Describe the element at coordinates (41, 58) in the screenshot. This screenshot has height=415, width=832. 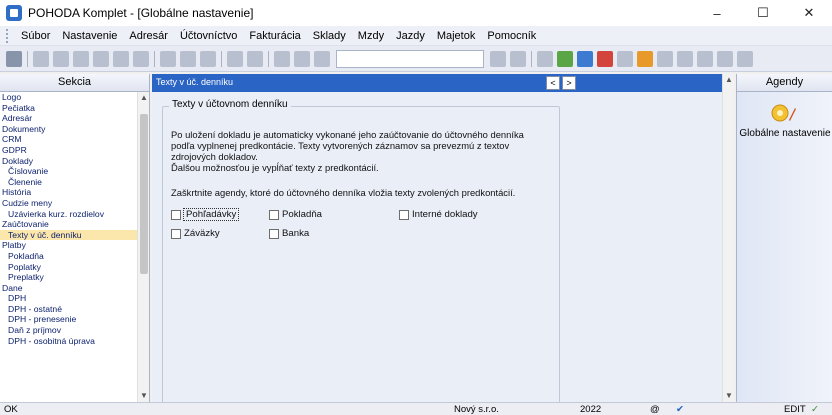
I see `print-icon` at that location.